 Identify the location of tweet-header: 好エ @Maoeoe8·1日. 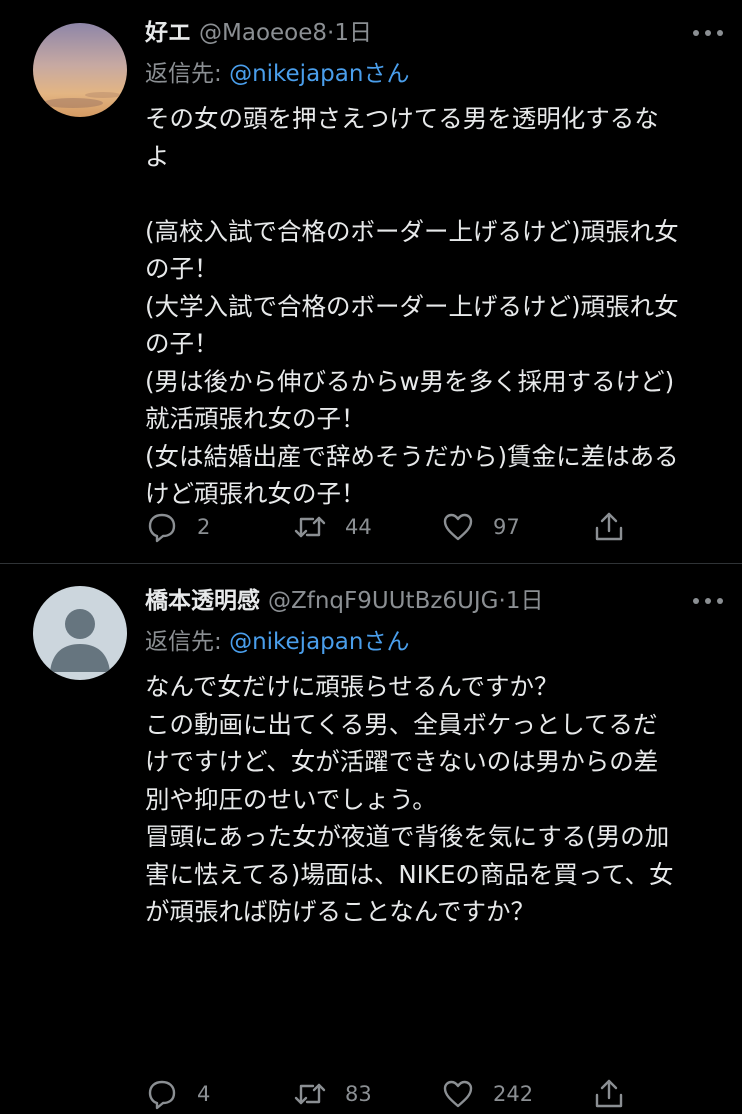
(436, 33).